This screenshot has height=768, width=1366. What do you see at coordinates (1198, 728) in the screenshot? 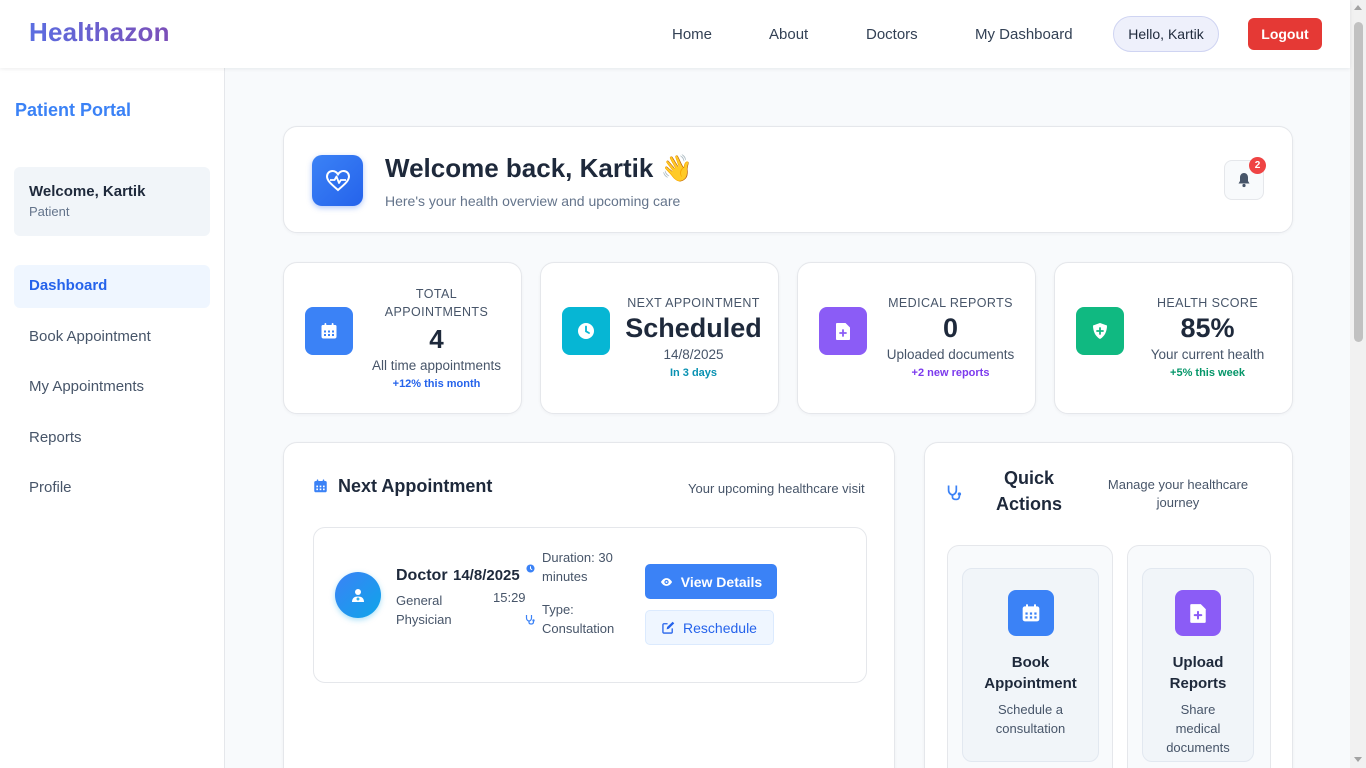
I see `quick-action-description: Share medical documents` at bounding box center [1198, 728].